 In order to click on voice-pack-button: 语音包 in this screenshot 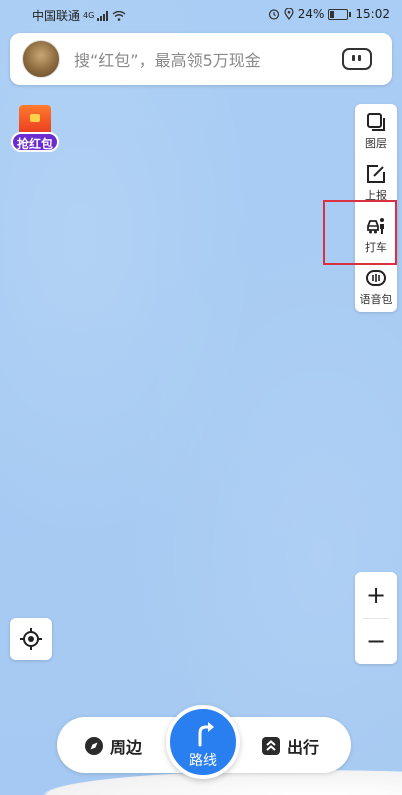, I will do `click(376, 286)`.